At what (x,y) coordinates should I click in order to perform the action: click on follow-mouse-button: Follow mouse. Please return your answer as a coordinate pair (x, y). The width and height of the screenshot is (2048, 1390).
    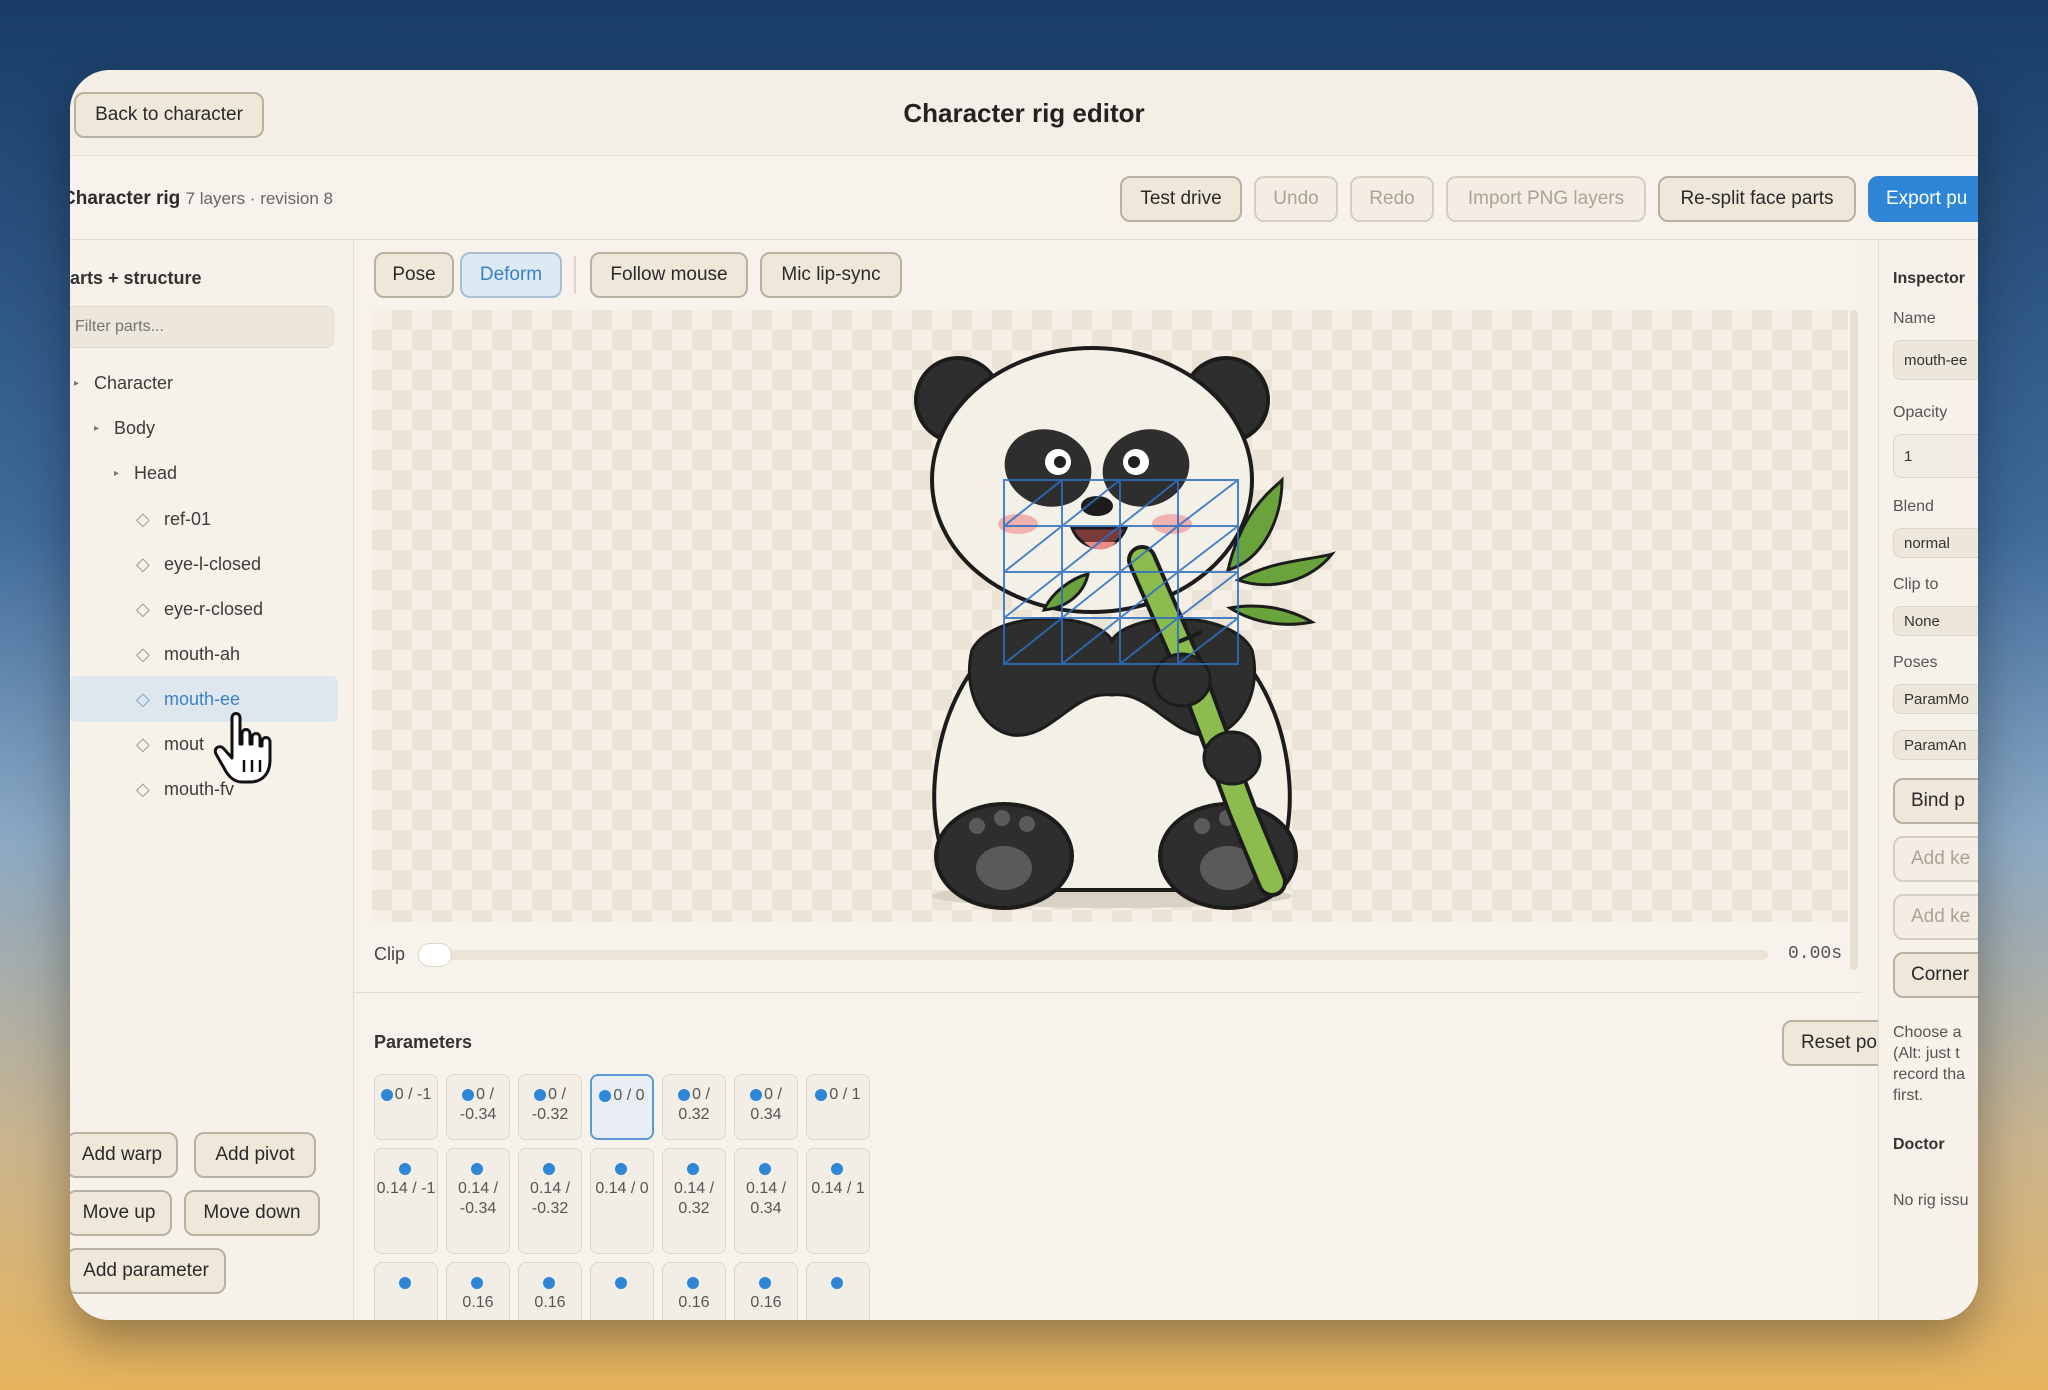
    Looking at the image, I should click on (669, 275).